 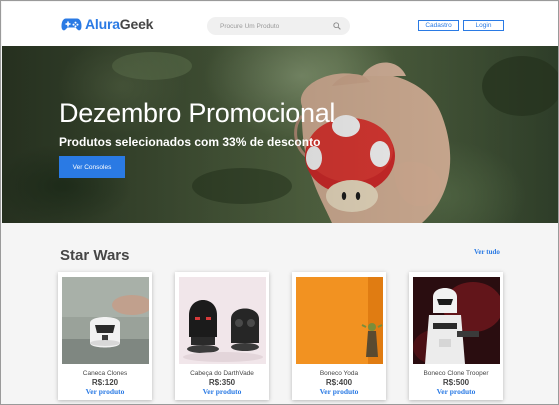 I want to click on product-card: Caneca Clones R$:120 Ver produto, so click(x=105, y=336).